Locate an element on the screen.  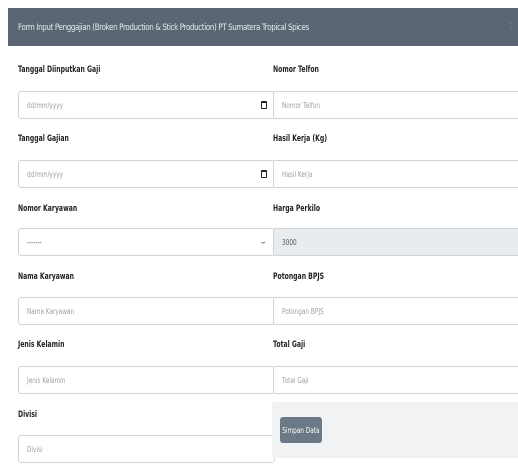
label-divisi: Divisi is located at coordinates (28, 415).